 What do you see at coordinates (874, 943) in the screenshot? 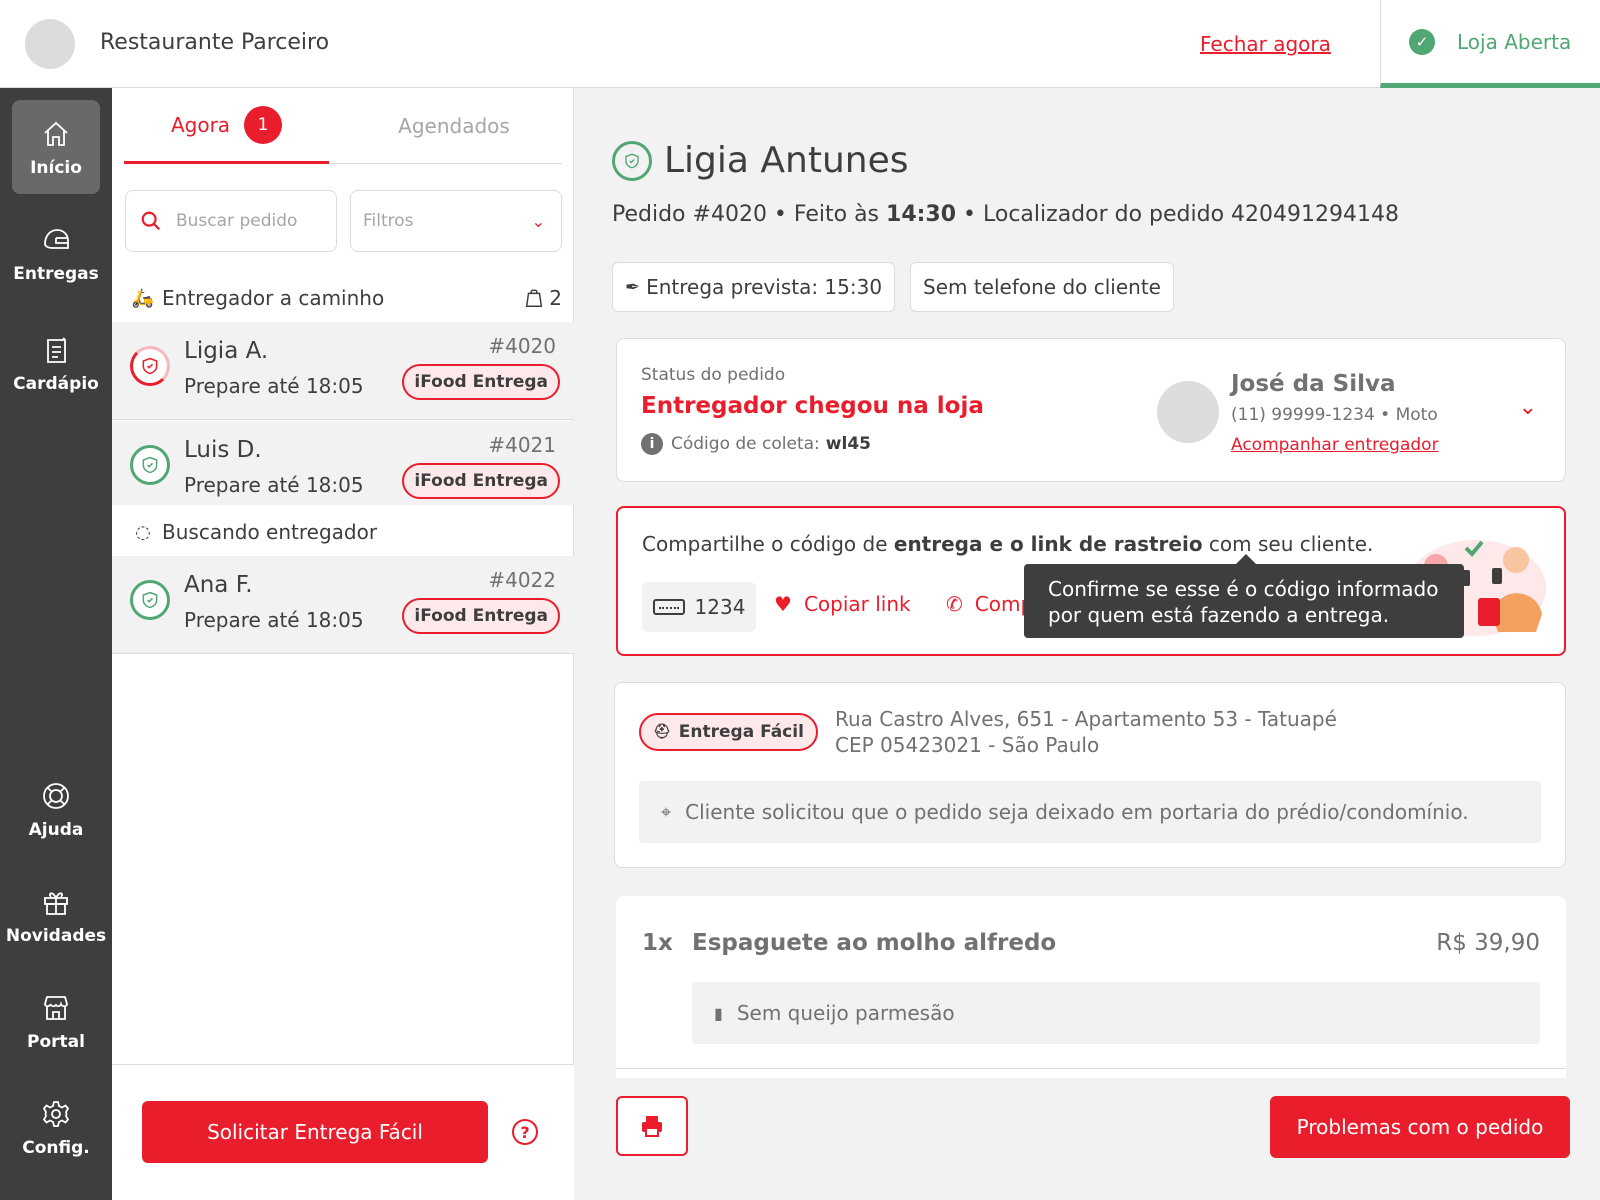
I see `item-name: Espaguete ao molho alfredo` at bounding box center [874, 943].